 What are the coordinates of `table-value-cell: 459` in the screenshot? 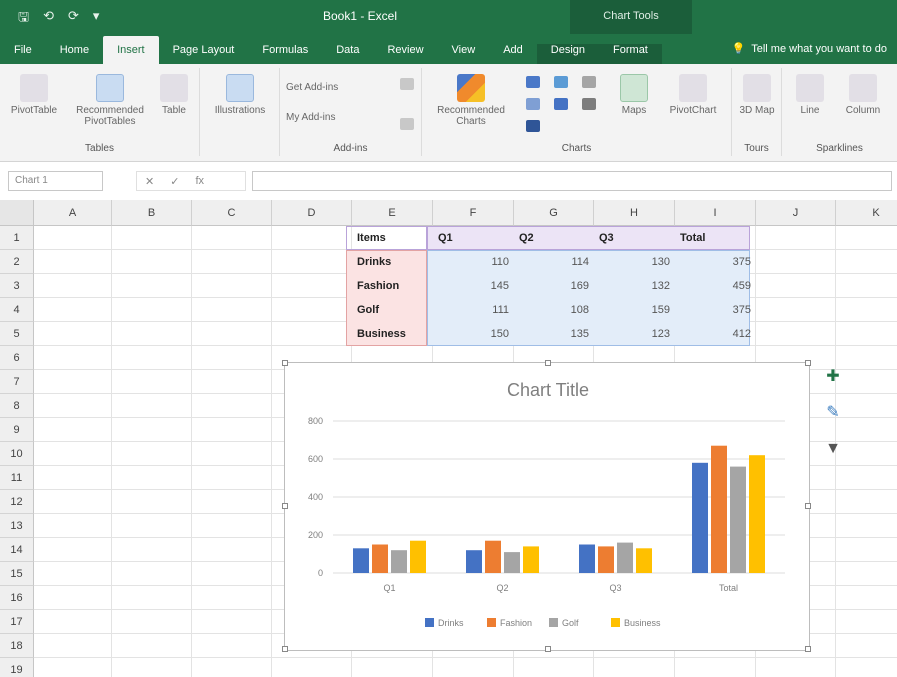 It's located at (715, 286).